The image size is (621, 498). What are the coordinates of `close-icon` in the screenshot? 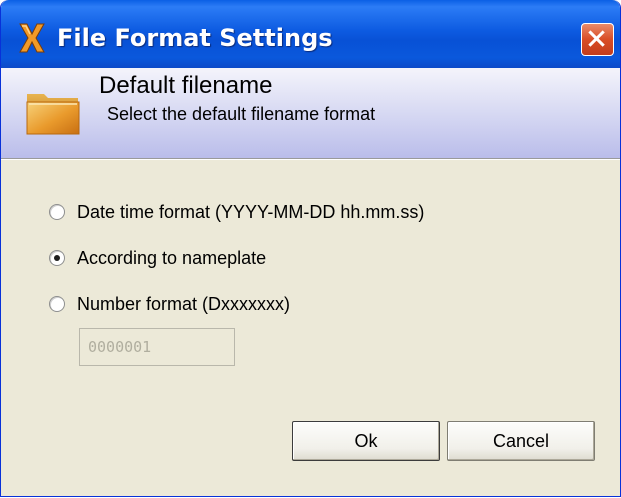 It's located at (596, 38).